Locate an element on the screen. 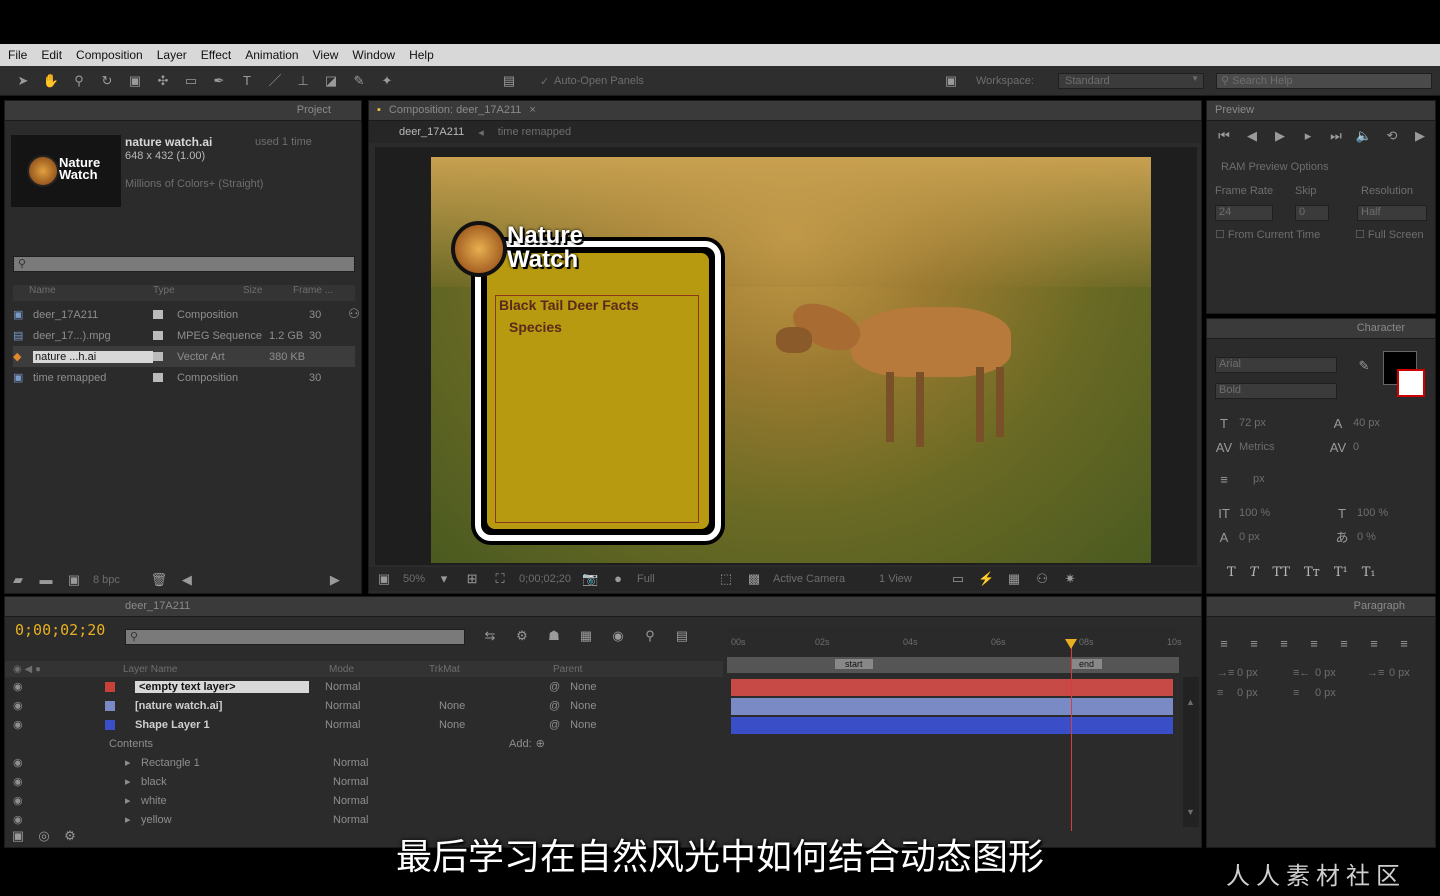 This screenshot has width=1440, height=896. lock-icon: ▪ is located at coordinates (379, 110).